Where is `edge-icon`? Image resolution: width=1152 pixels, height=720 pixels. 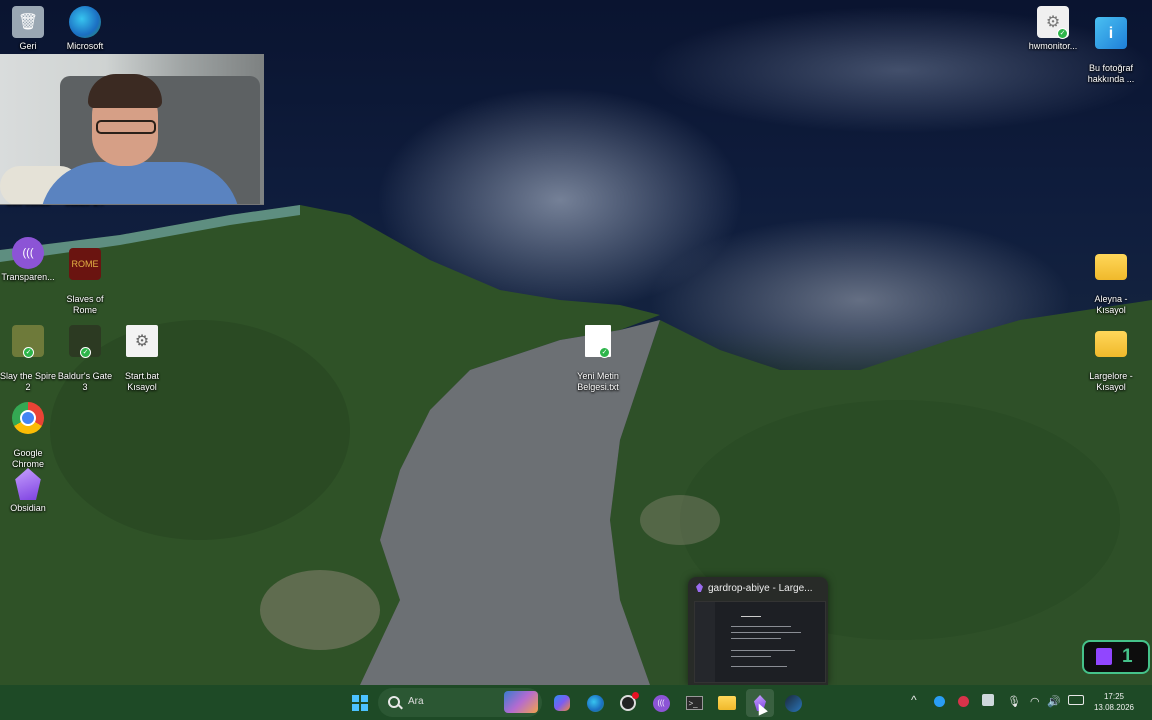 edge-icon is located at coordinates (595, 703).